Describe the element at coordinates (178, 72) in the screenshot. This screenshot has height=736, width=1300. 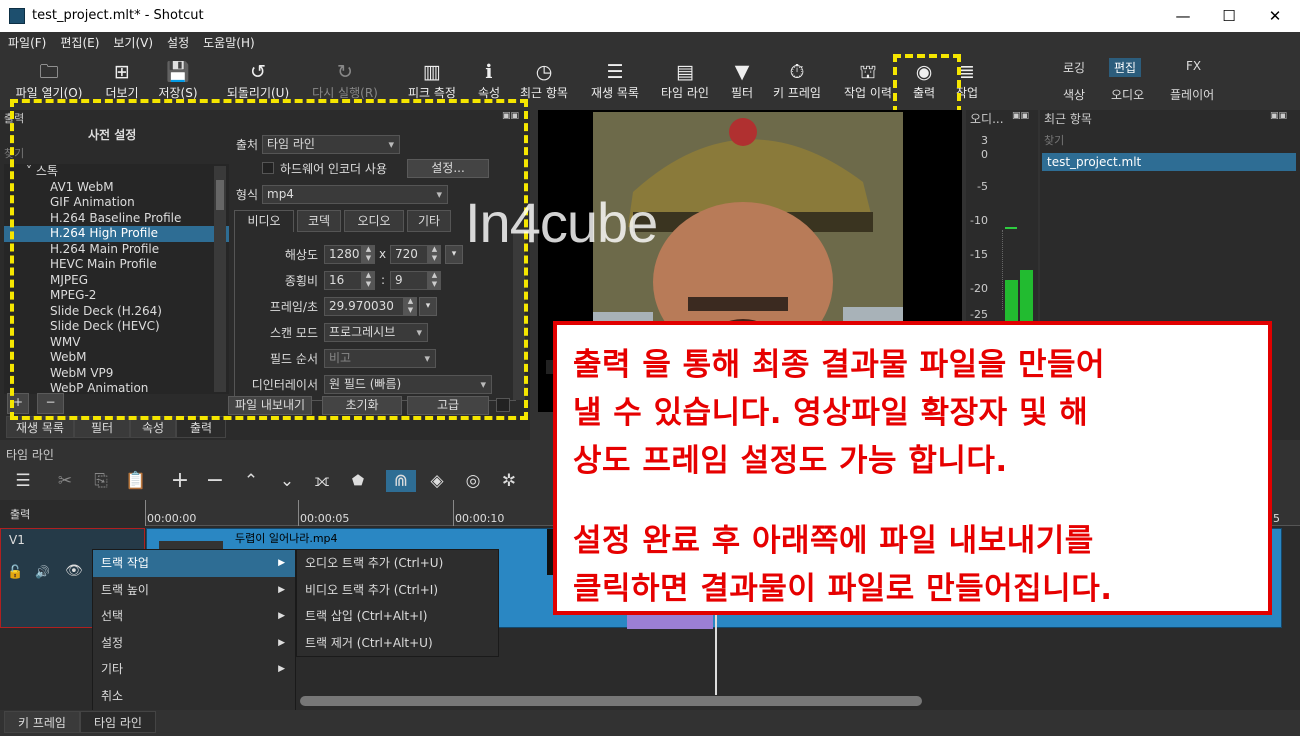
I see `save-icon: 💾` at that location.